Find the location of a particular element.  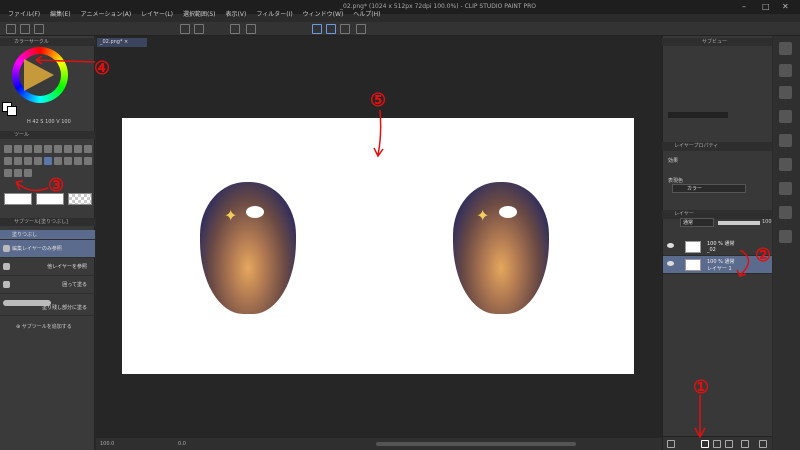

eyedropper-tool-icon is located at coordinates (58, 149).